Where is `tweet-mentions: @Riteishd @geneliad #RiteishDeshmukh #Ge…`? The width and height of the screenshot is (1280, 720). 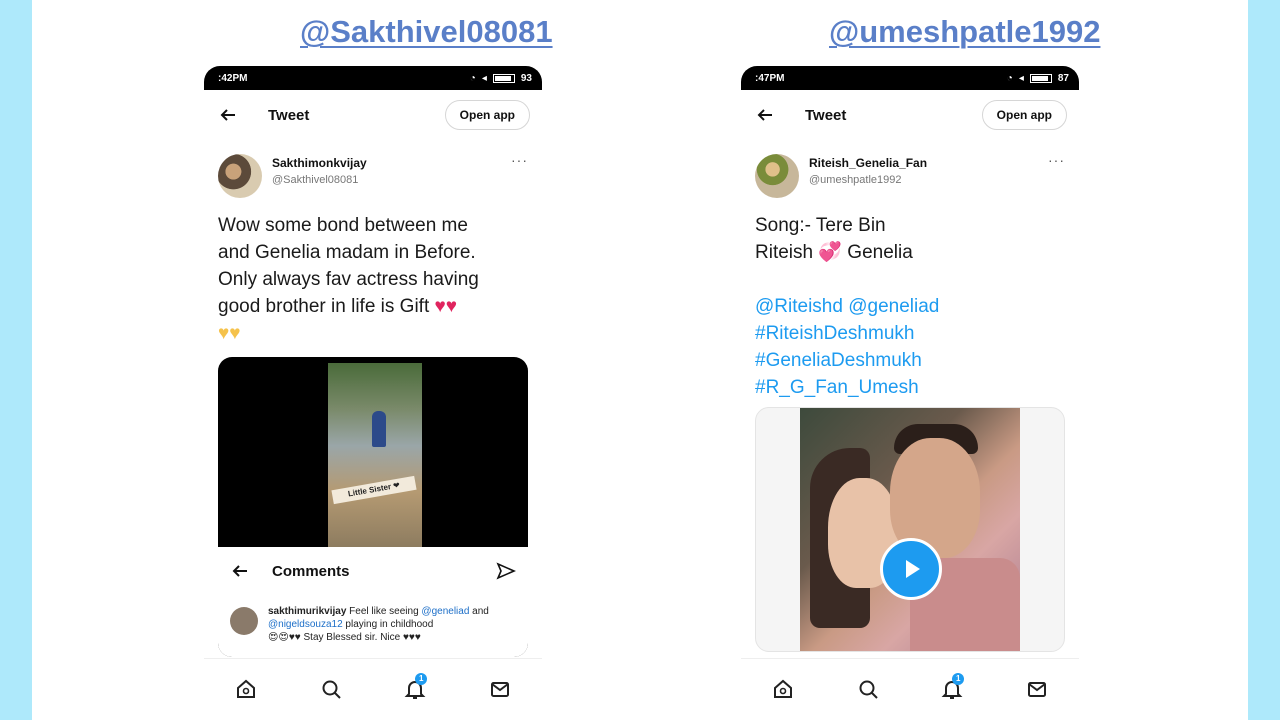
tweet-mentions: @Riteishd @geneliad #RiteishDeshmukh #Ge… is located at coordinates (910, 347).